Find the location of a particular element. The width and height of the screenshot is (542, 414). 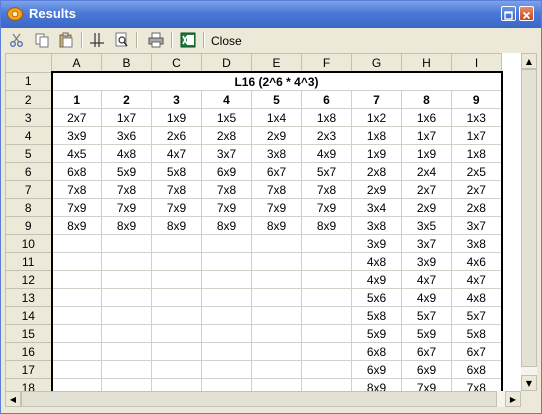

row-header: 1 is located at coordinates (28, 81).